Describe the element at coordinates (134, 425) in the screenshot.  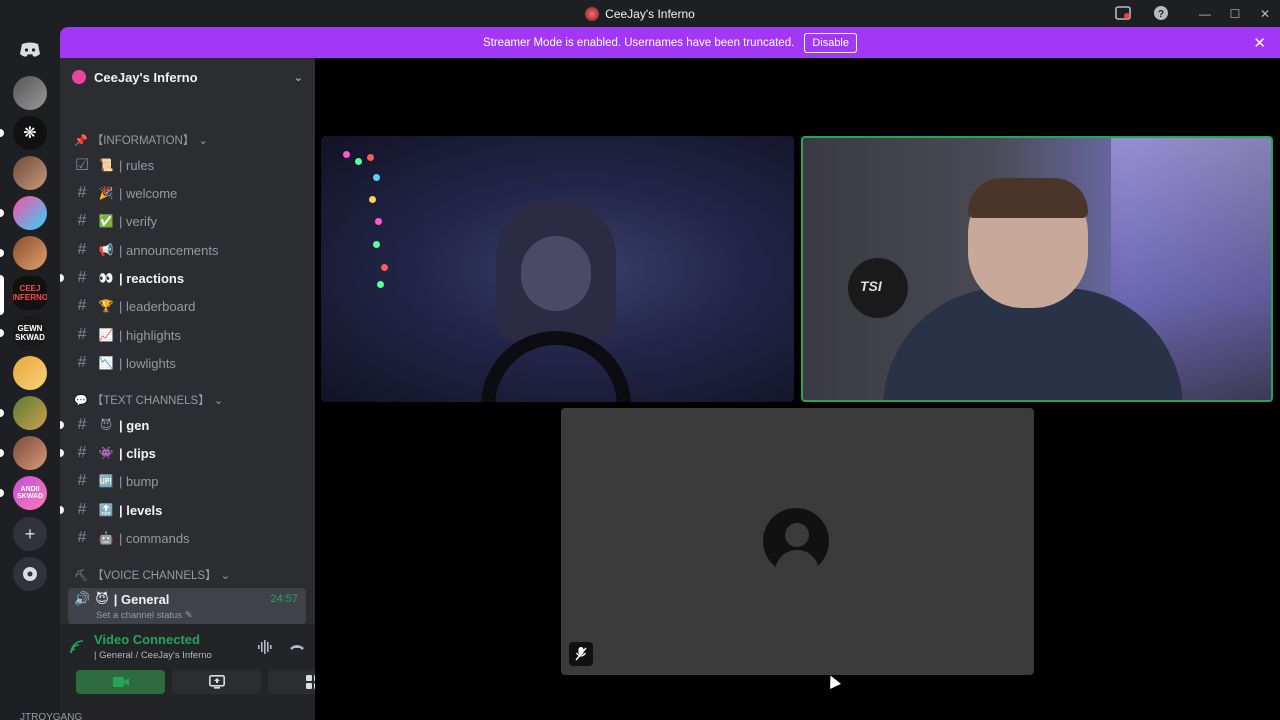
I see `channel-name: | gen` at that location.